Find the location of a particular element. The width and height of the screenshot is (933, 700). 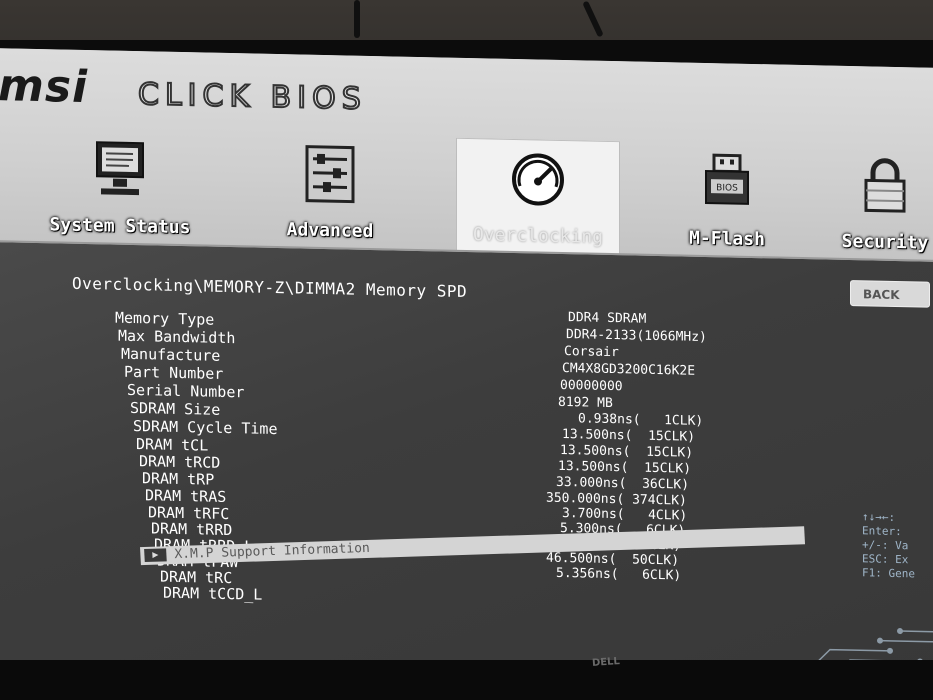

svg-text: BIOS is located at coordinates (727, 188).